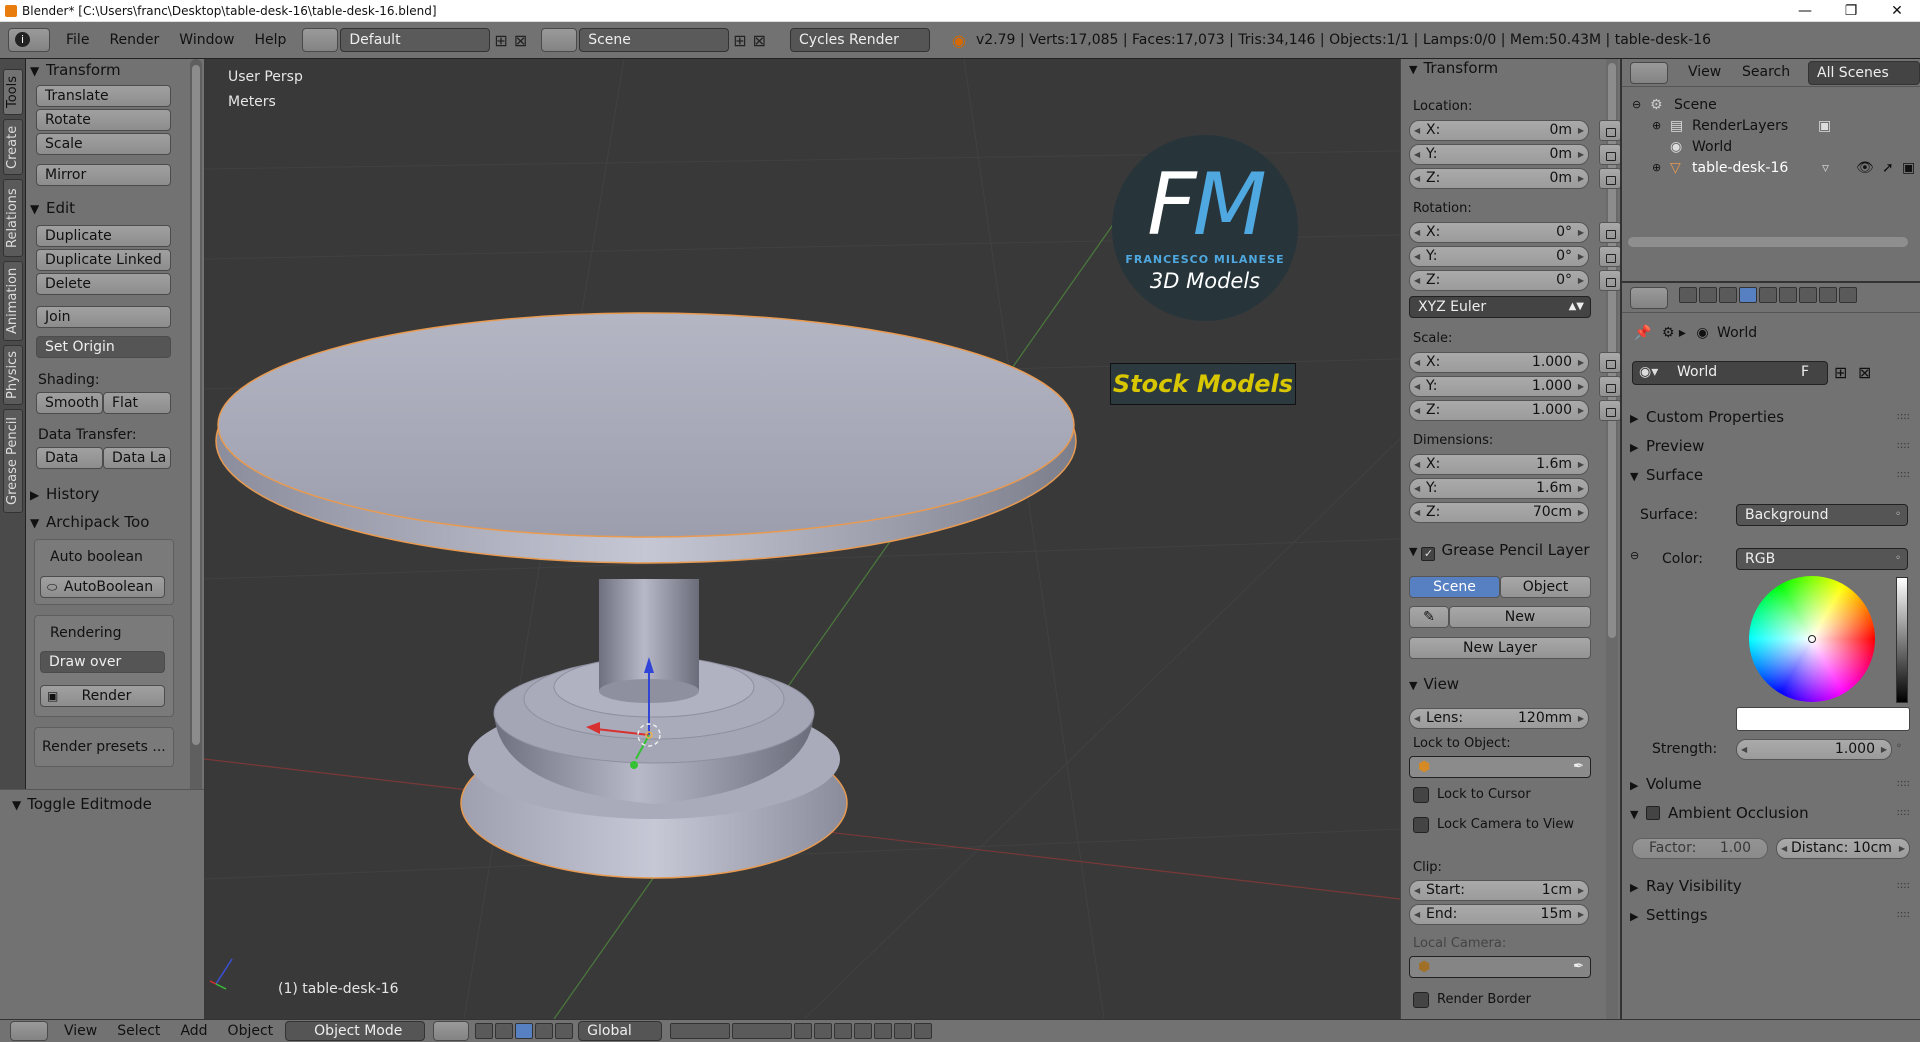 This screenshot has height=1042, width=1920. Describe the element at coordinates (564, 1031) in the screenshot. I see `scale-manipulator-icon` at that location.